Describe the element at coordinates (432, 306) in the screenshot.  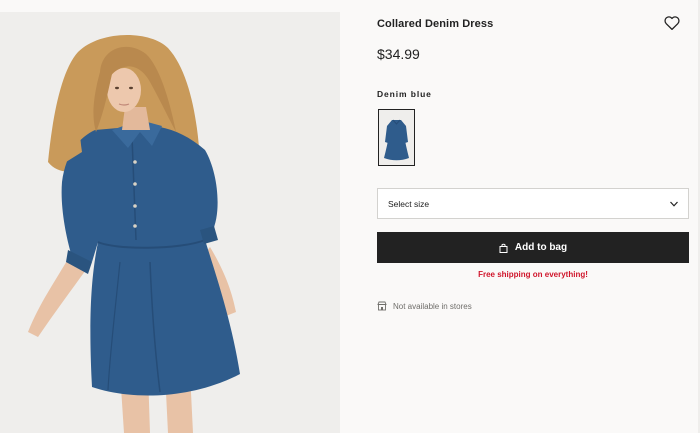
I see `store-availability-text: Not available in stores` at that location.